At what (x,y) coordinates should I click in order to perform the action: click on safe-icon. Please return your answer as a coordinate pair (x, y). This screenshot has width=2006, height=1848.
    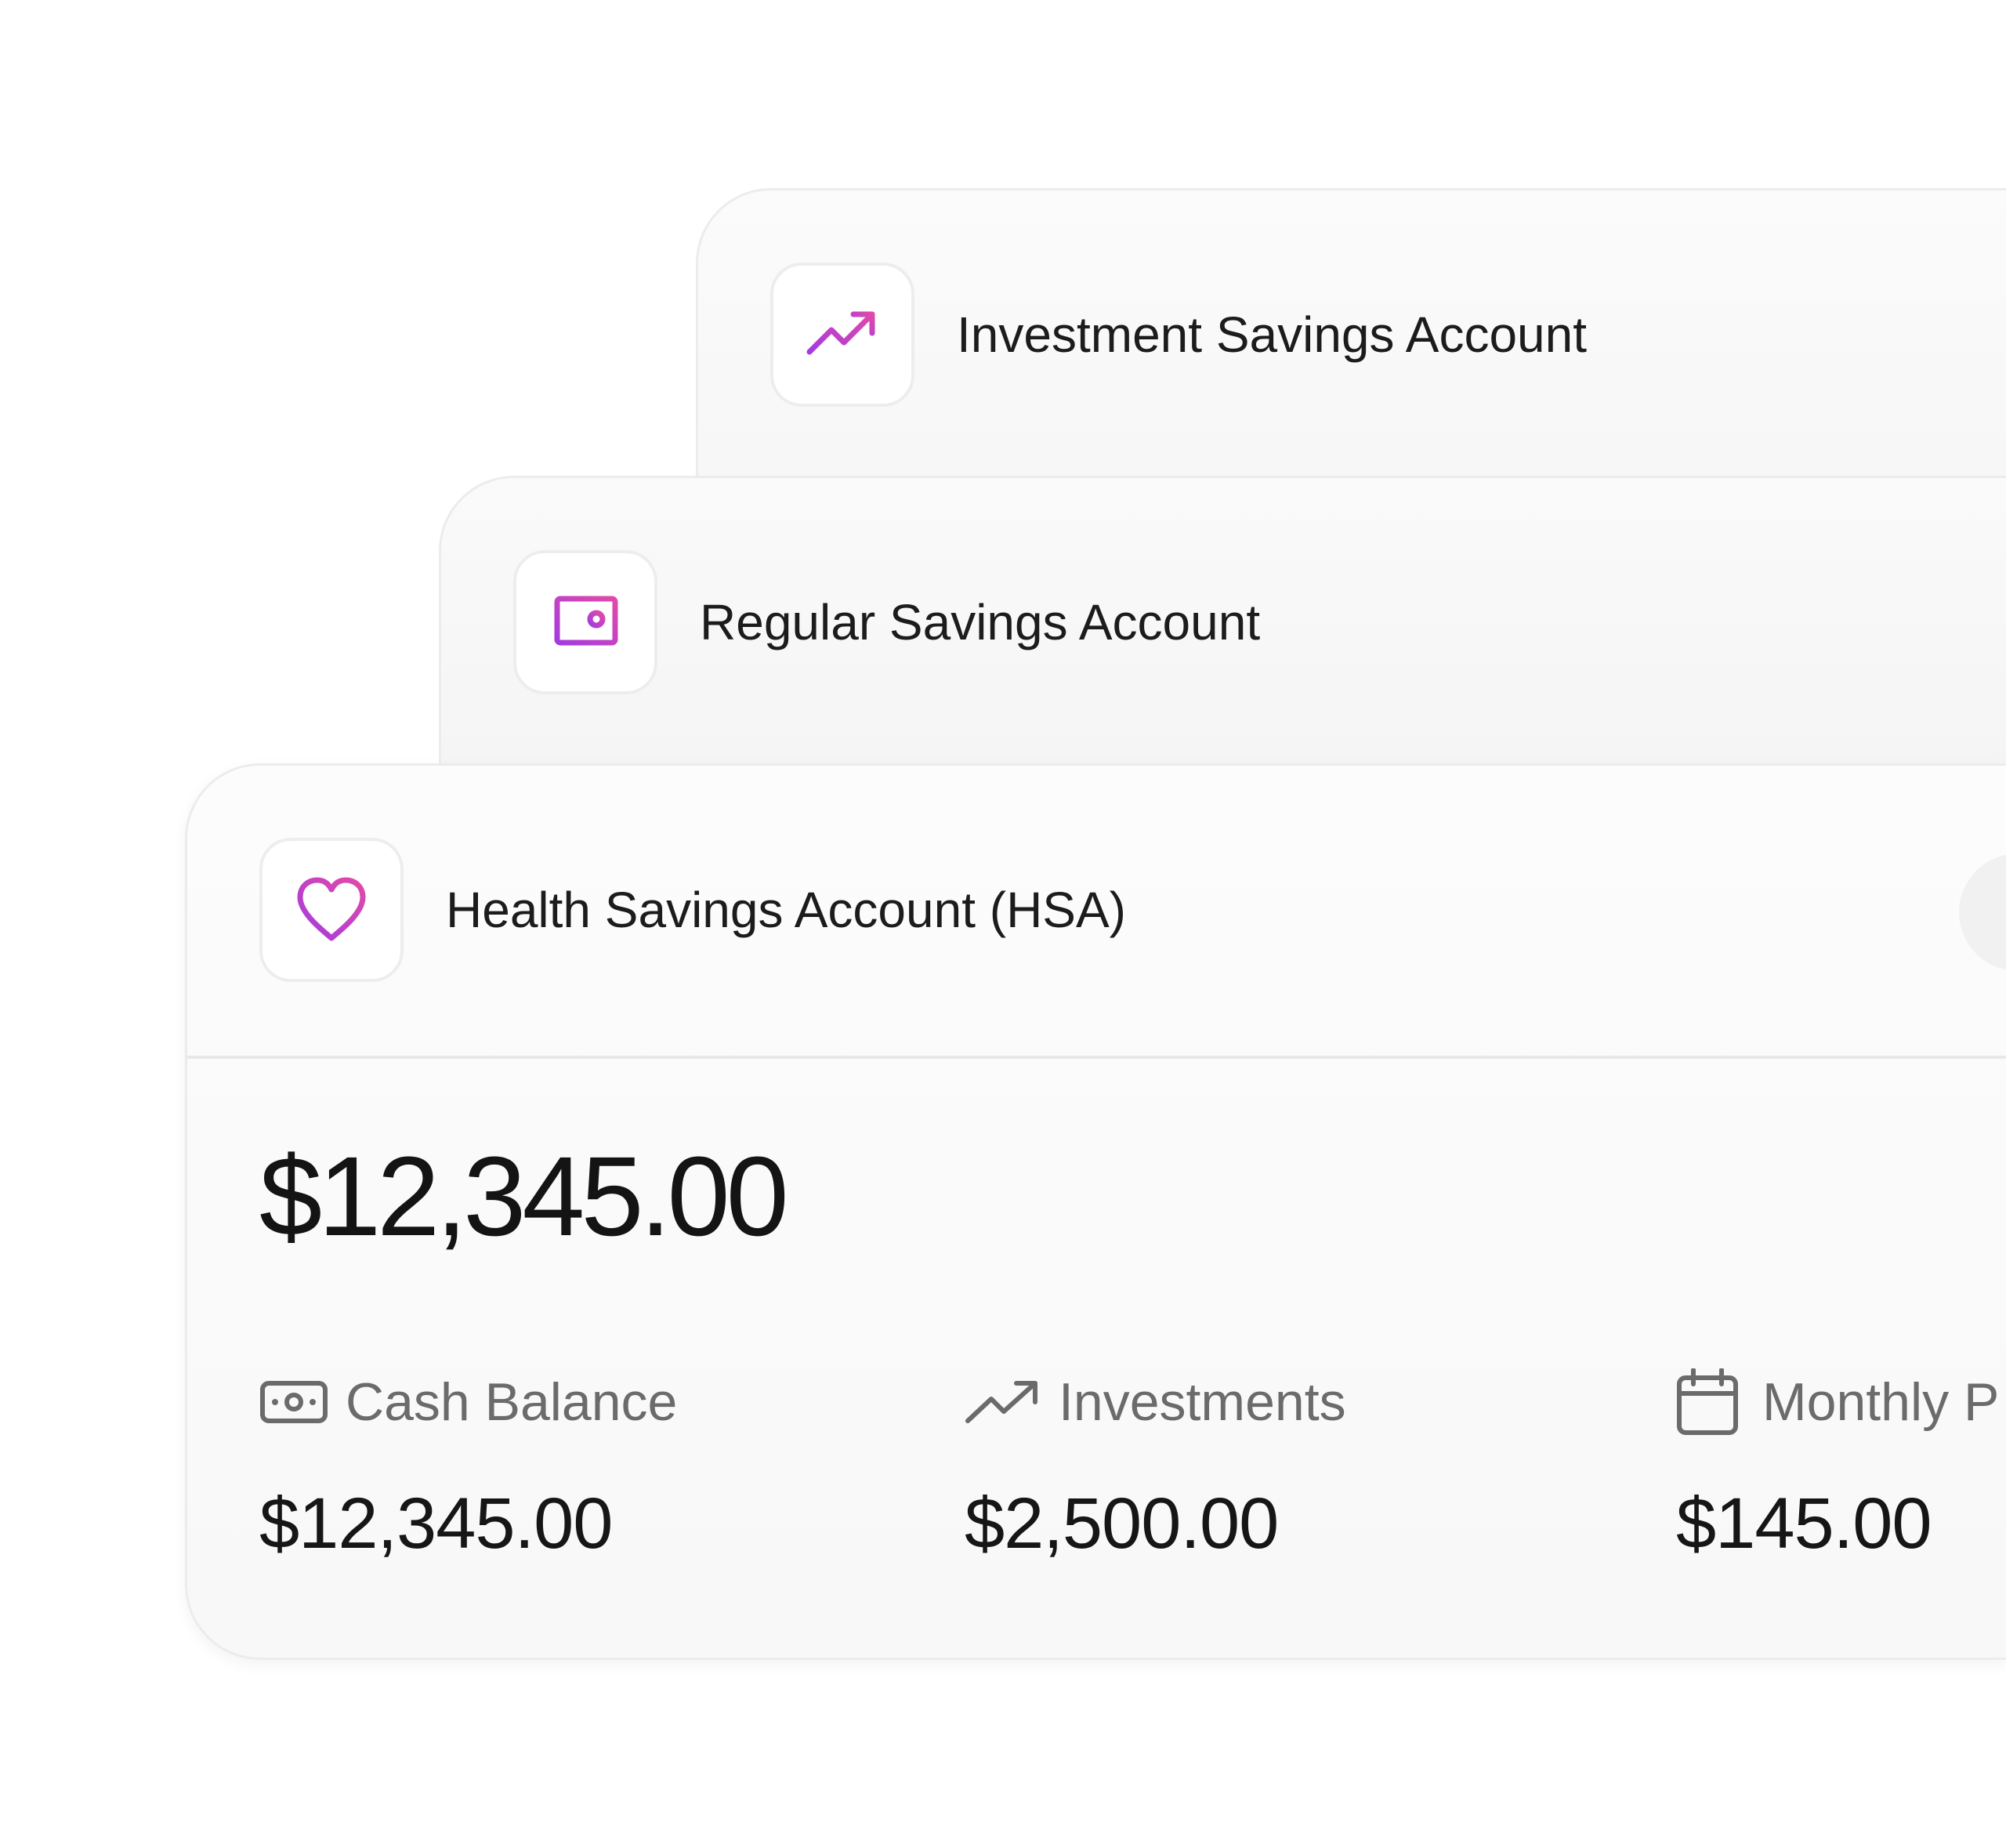
    Looking at the image, I should click on (584, 625).